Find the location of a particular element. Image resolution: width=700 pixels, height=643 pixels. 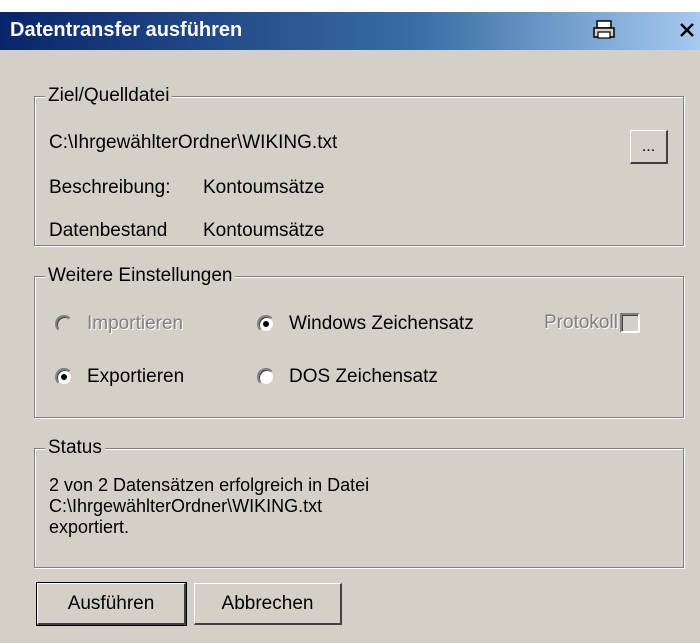

export-radio is located at coordinates (64, 377).